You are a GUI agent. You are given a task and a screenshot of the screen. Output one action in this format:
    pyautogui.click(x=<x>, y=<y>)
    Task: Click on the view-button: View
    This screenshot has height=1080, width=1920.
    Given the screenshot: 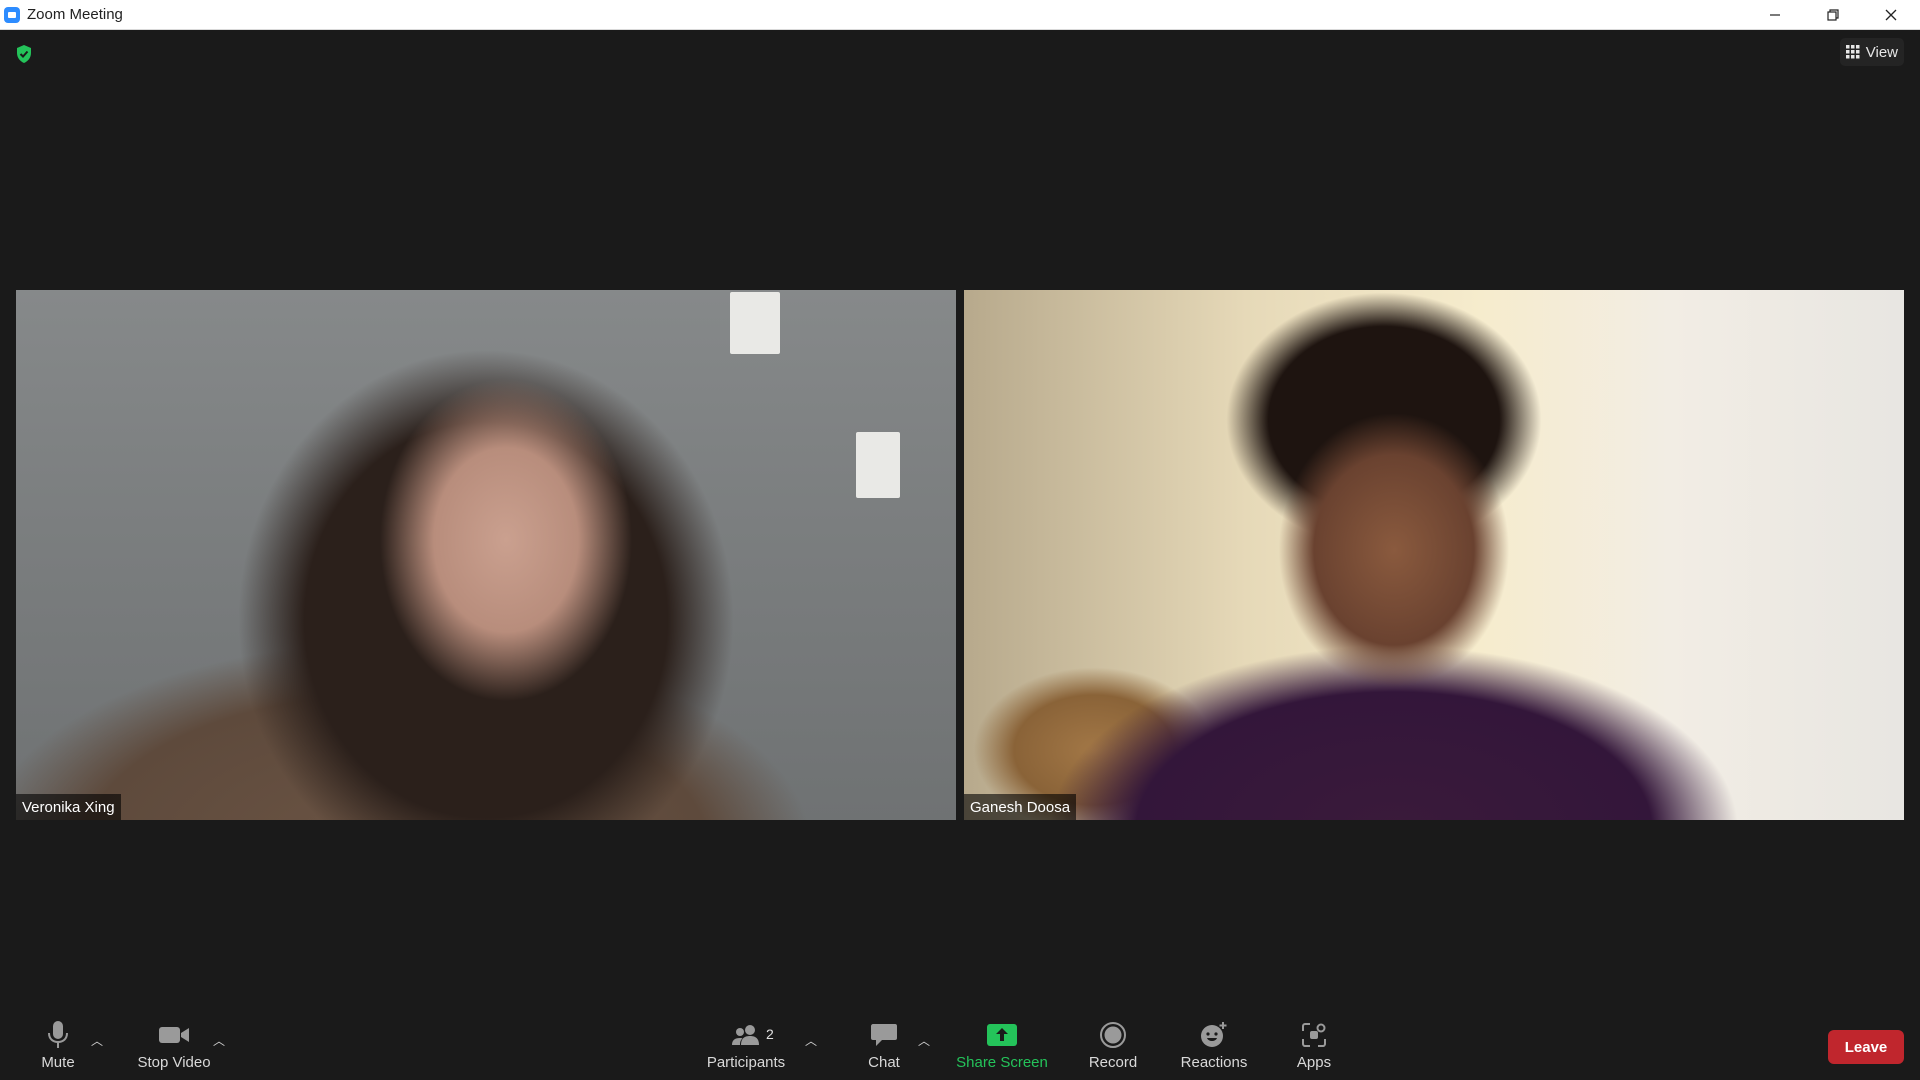 What is the action you would take?
    pyautogui.click(x=1871, y=52)
    